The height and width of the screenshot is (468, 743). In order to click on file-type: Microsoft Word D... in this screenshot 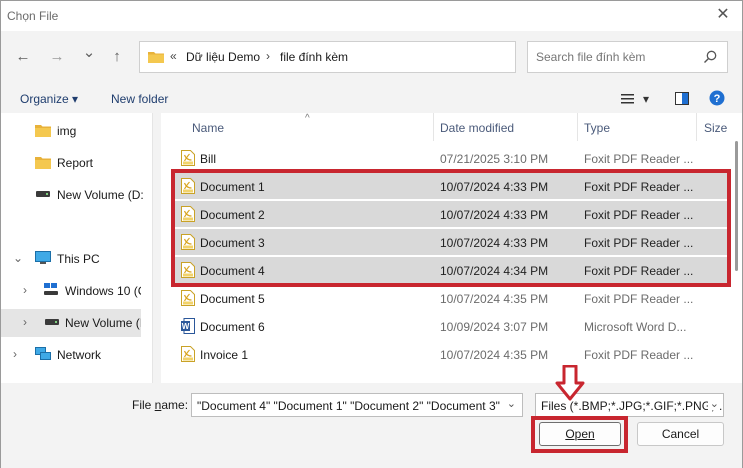, I will do `click(635, 327)`.